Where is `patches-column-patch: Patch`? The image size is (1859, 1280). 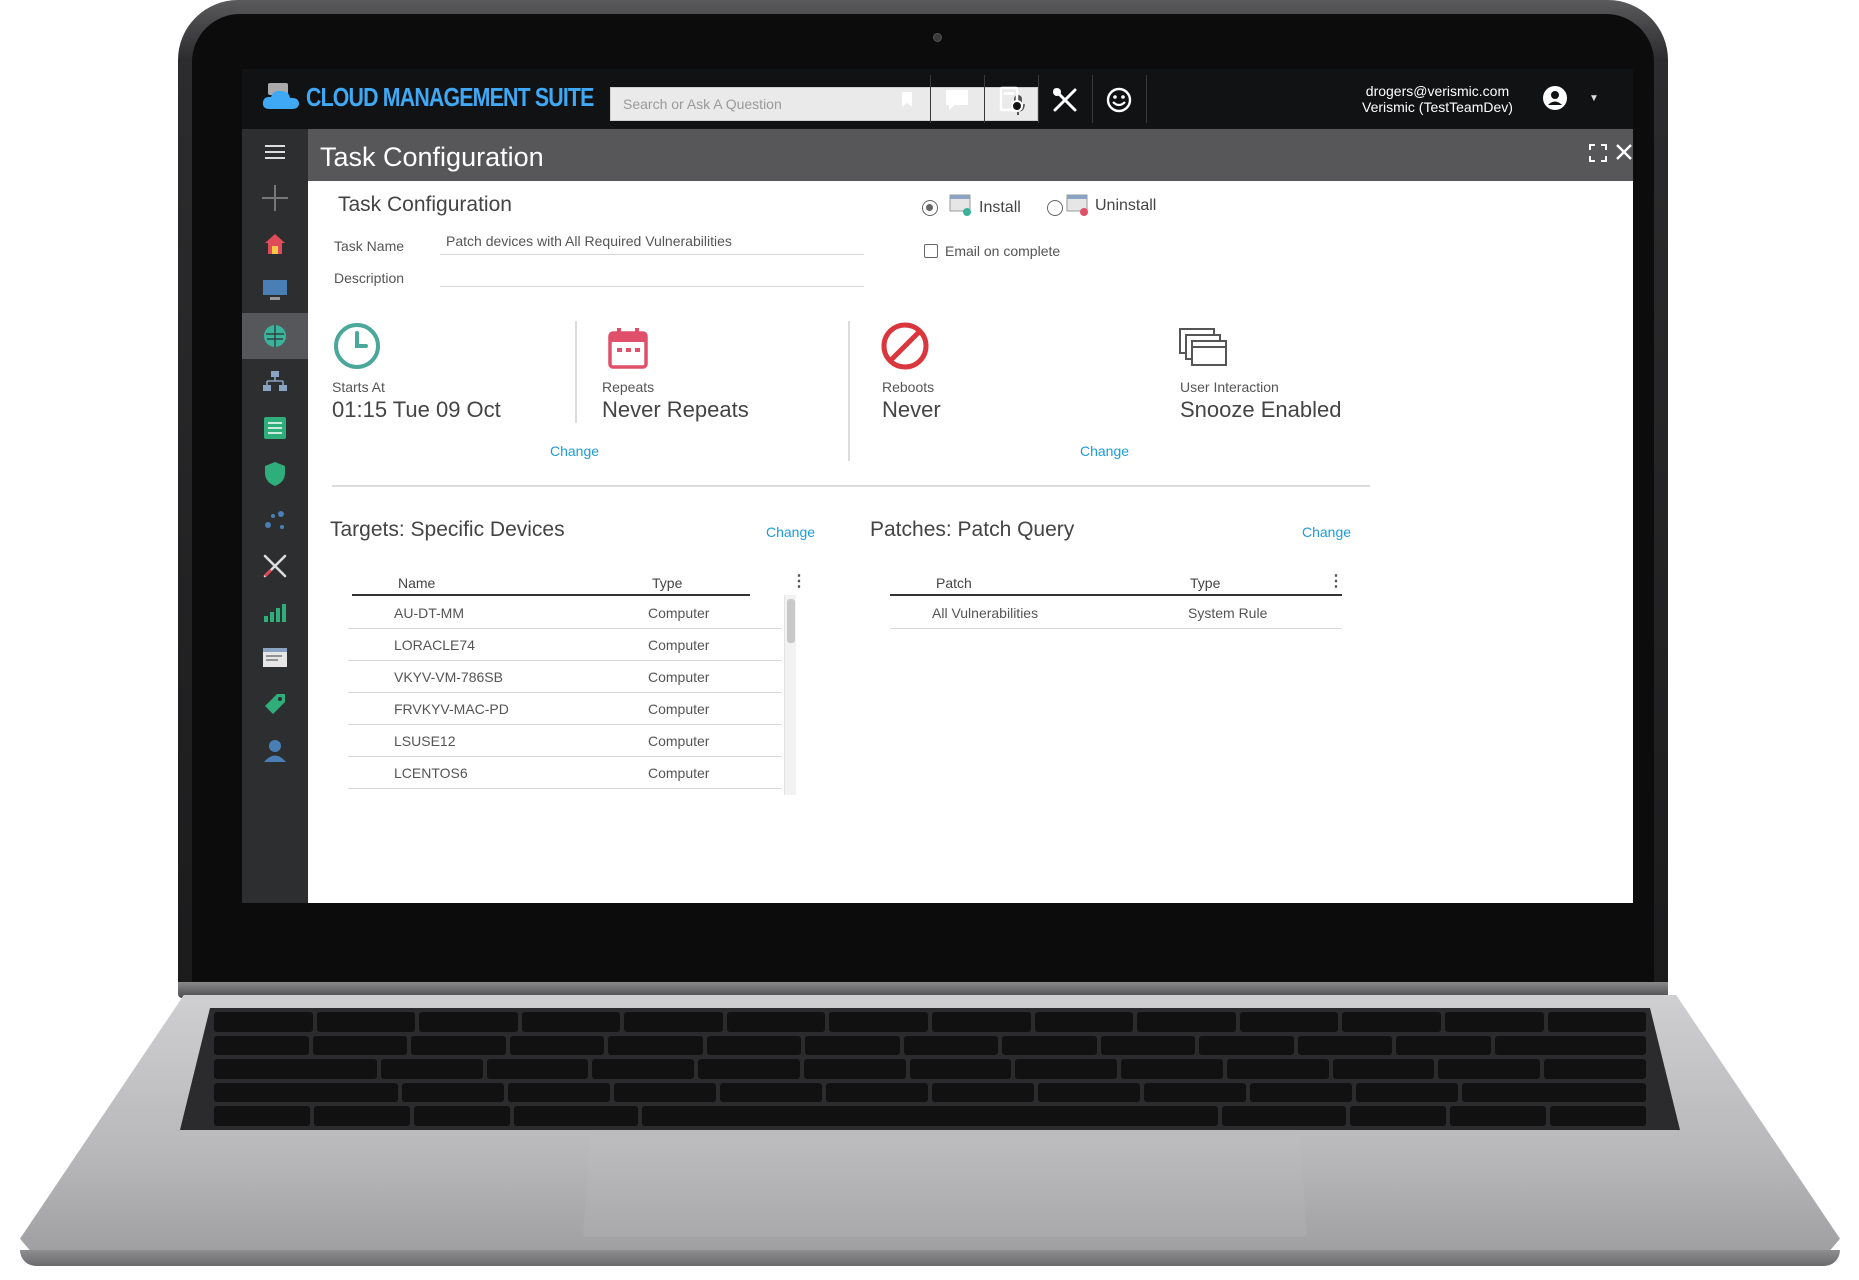
patches-column-patch: Patch is located at coordinates (954, 583).